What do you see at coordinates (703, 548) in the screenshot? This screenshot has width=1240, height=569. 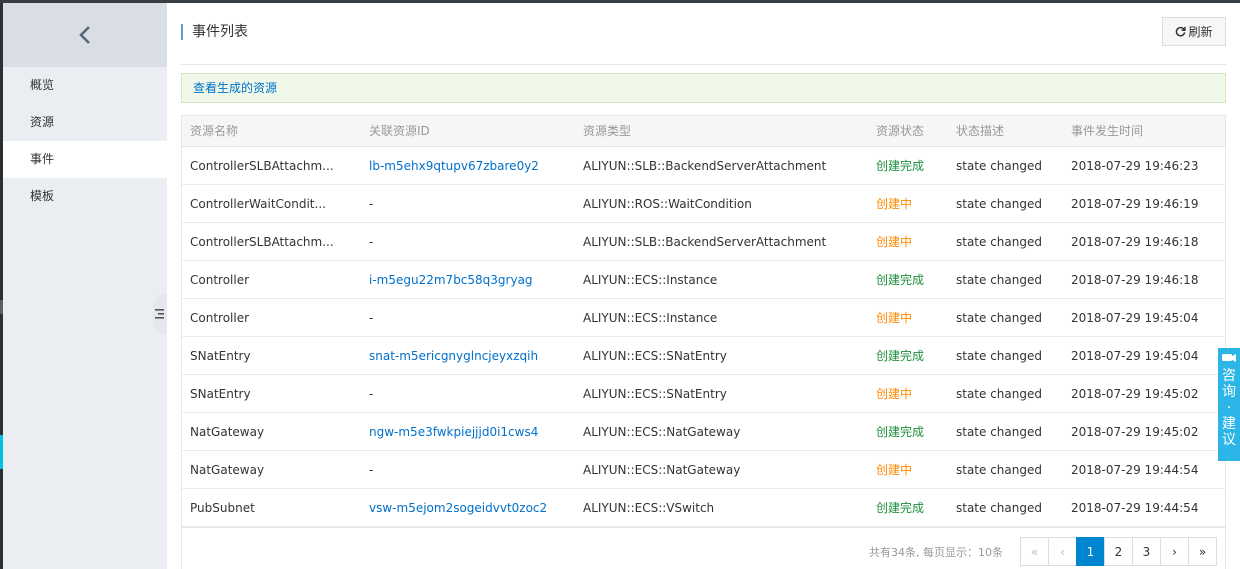 I see `table-footer: 共有34条, 每页显示：10条 « ‹ 1 2 3 › »` at bounding box center [703, 548].